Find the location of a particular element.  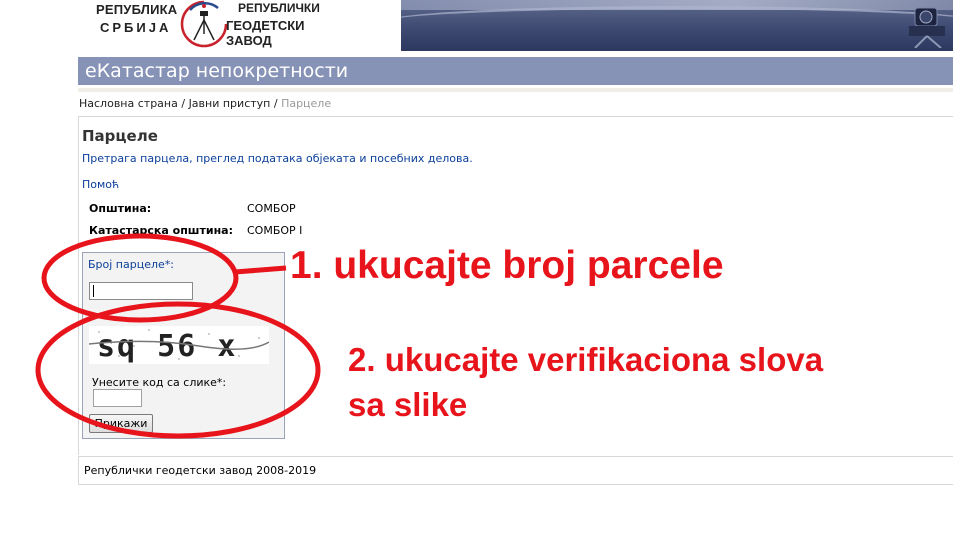

title-divider is located at coordinates (515, 90).